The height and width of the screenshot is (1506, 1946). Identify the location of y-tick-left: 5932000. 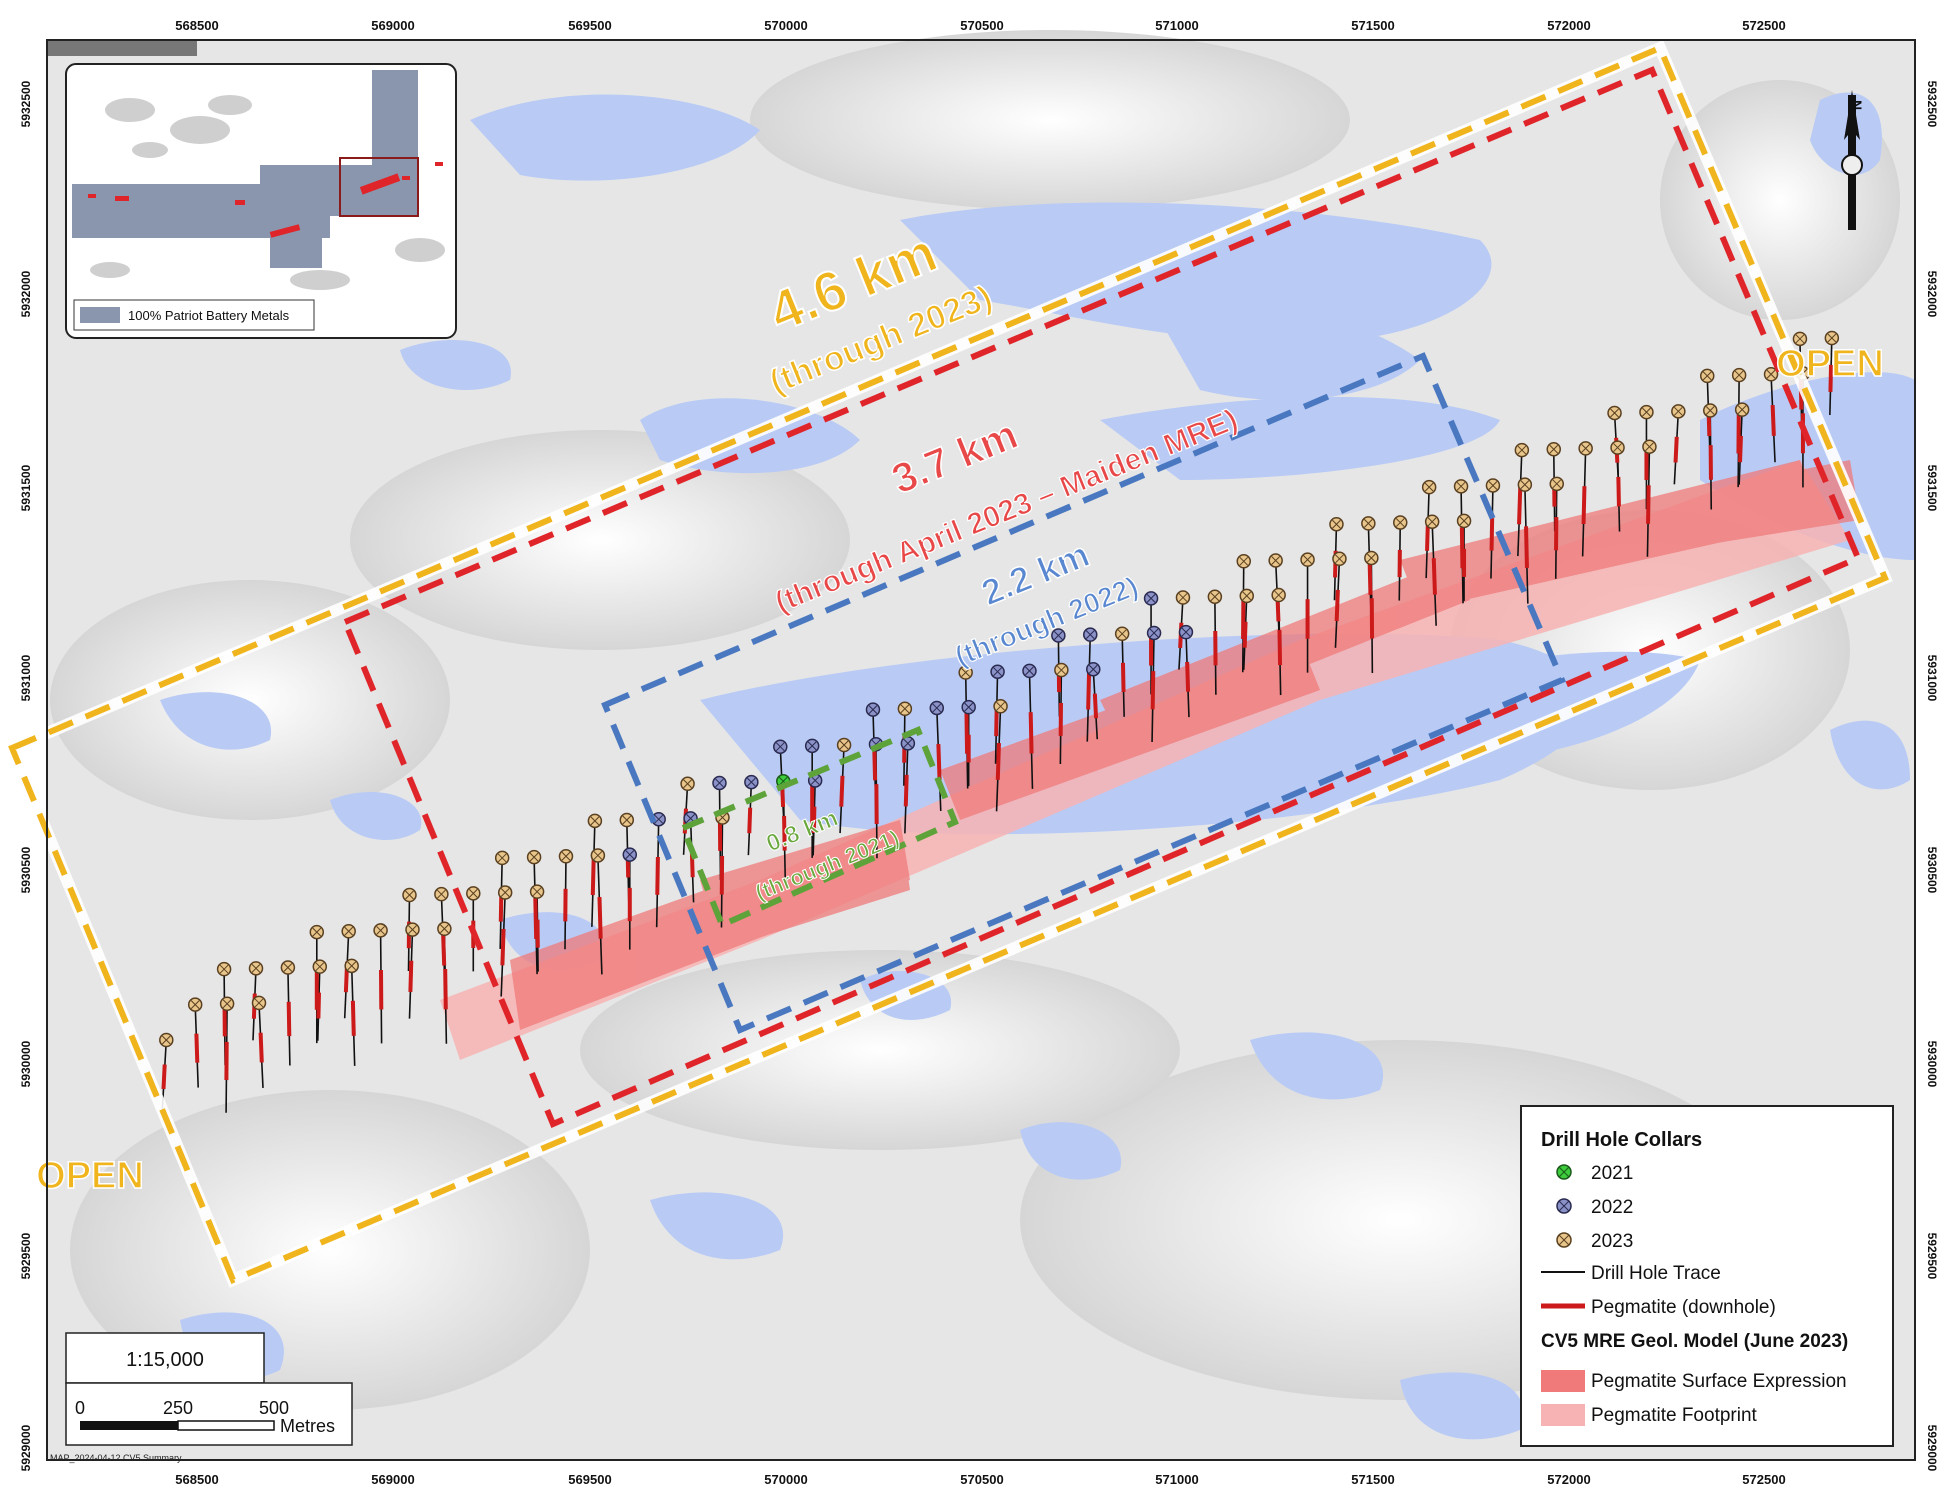
(26, 293).